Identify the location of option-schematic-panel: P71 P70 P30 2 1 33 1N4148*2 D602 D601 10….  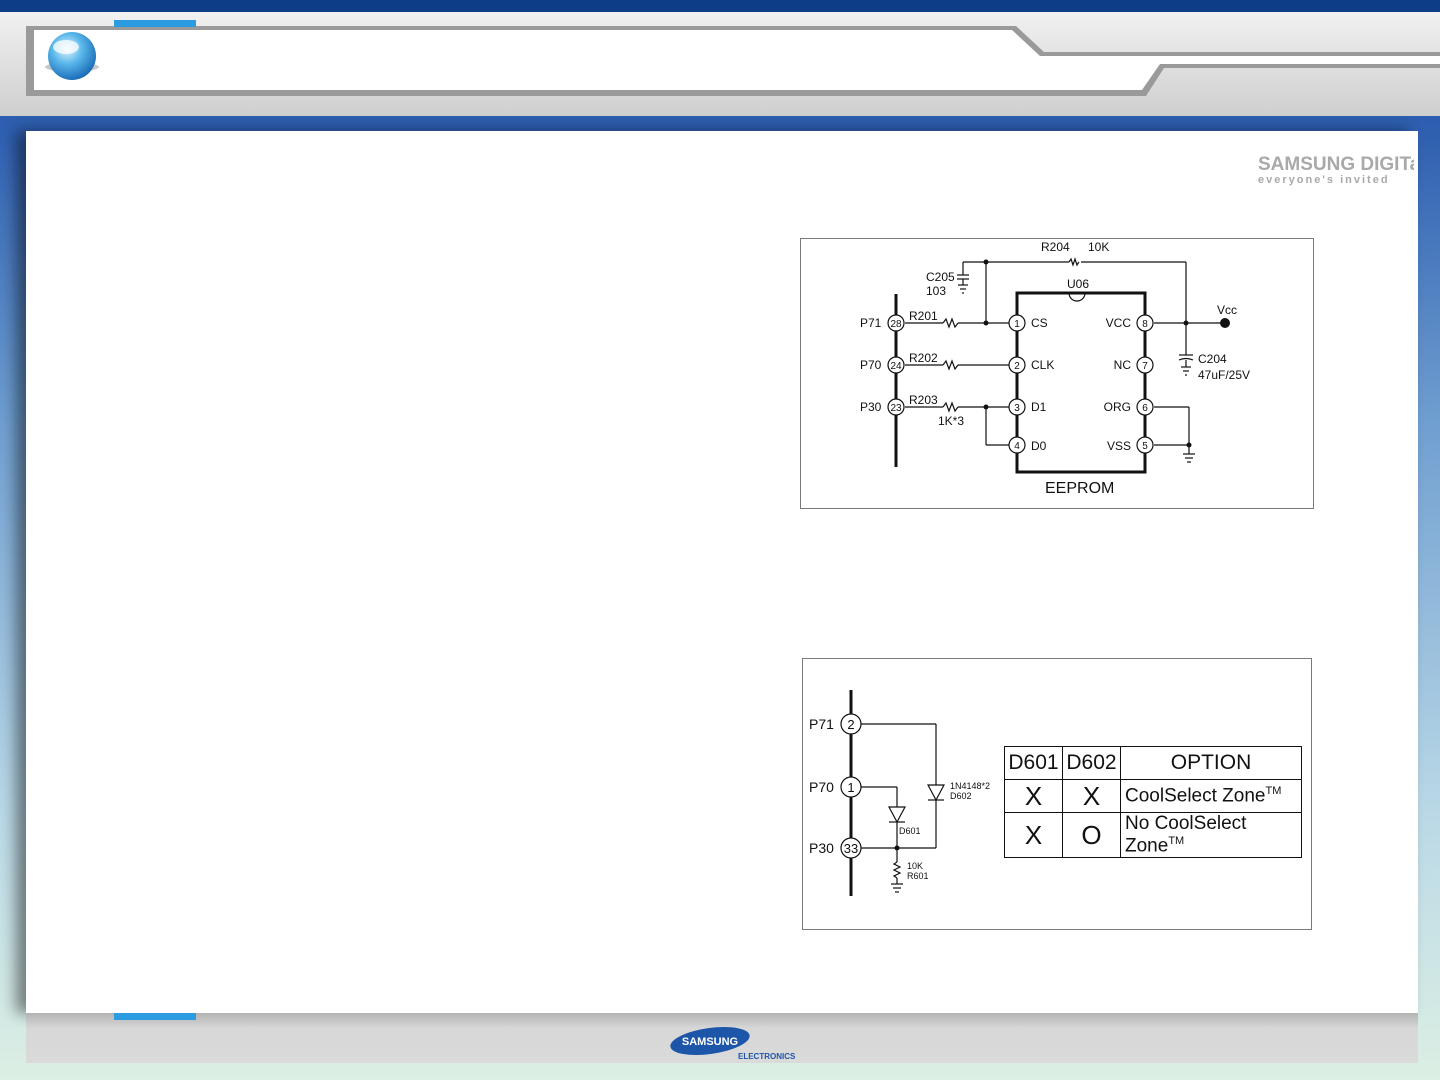
(1057, 794).